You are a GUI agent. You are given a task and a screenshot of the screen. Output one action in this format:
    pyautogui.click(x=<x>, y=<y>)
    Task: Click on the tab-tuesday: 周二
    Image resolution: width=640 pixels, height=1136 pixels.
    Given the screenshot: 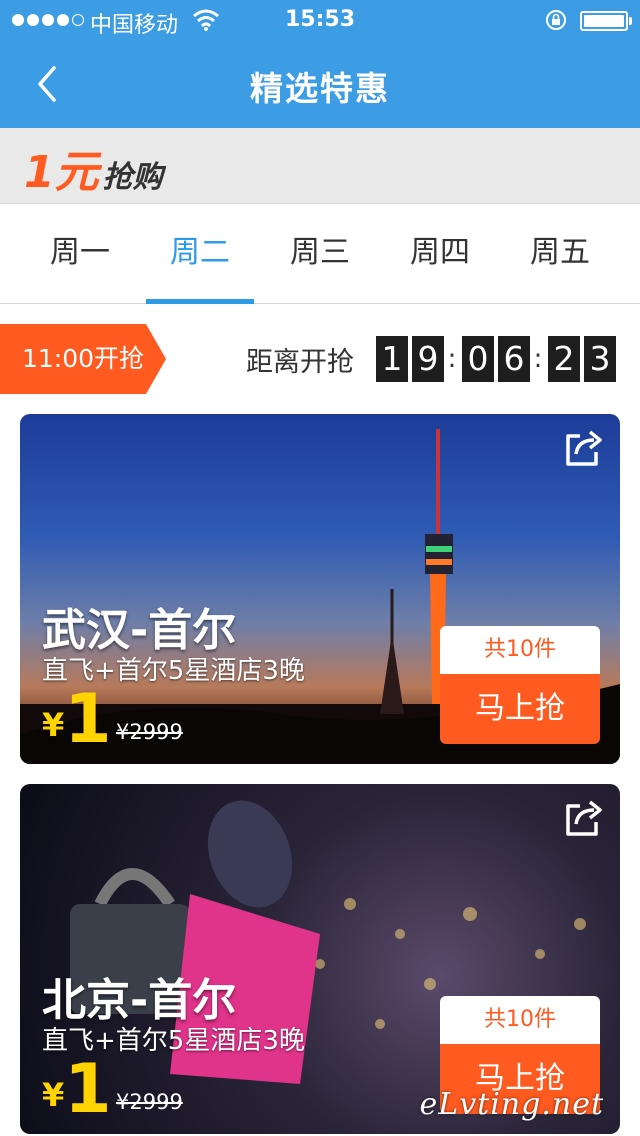 What is the action you would take?
    pyautogui.click(x=200, y=254)
    